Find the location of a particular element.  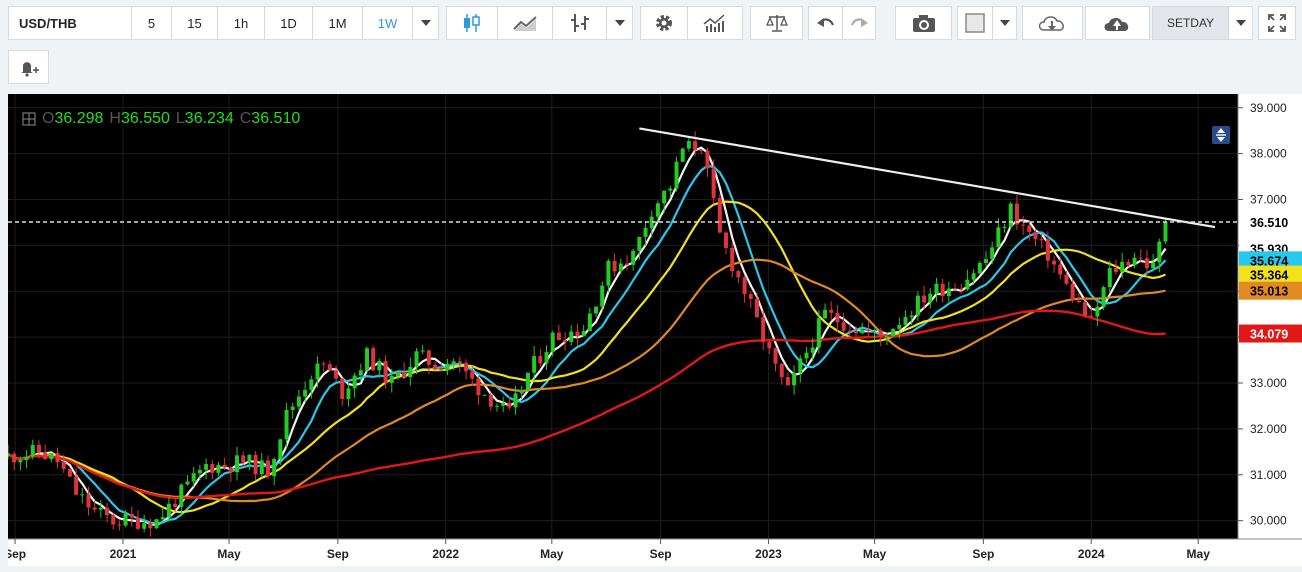

close-label: C is located at coordinates (245, 118).